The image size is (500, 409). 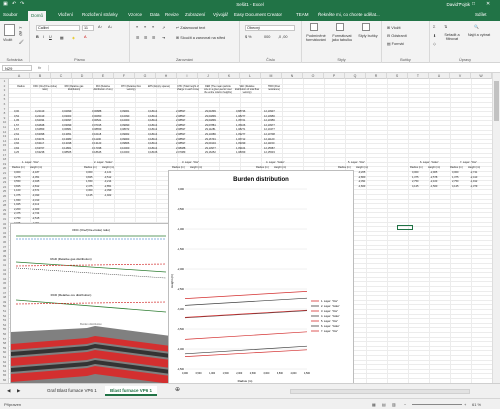 What do you see at coordinates (4, 233) in the screenshot?
I see `row-header: 34` at bounding box center [4, 233].